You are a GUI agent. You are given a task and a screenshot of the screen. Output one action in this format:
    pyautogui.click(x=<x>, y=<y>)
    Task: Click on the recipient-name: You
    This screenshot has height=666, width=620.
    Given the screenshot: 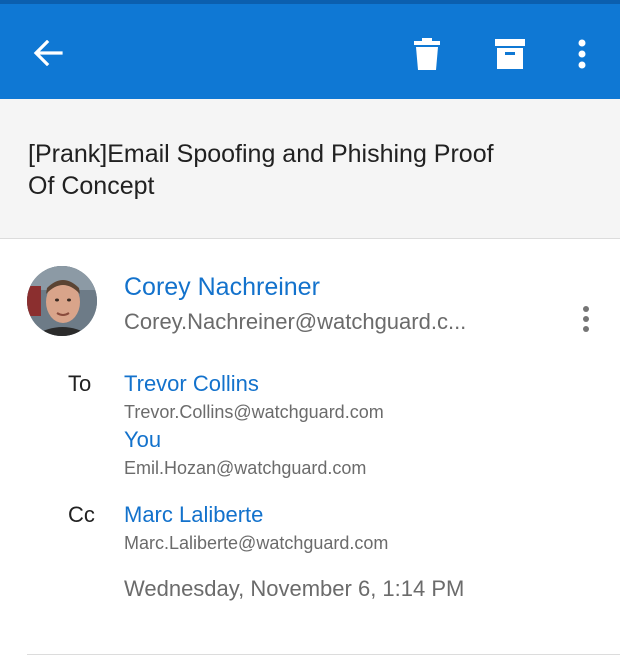 What is the action you would take?
    pyautogui.click(x=142, y=440)
    